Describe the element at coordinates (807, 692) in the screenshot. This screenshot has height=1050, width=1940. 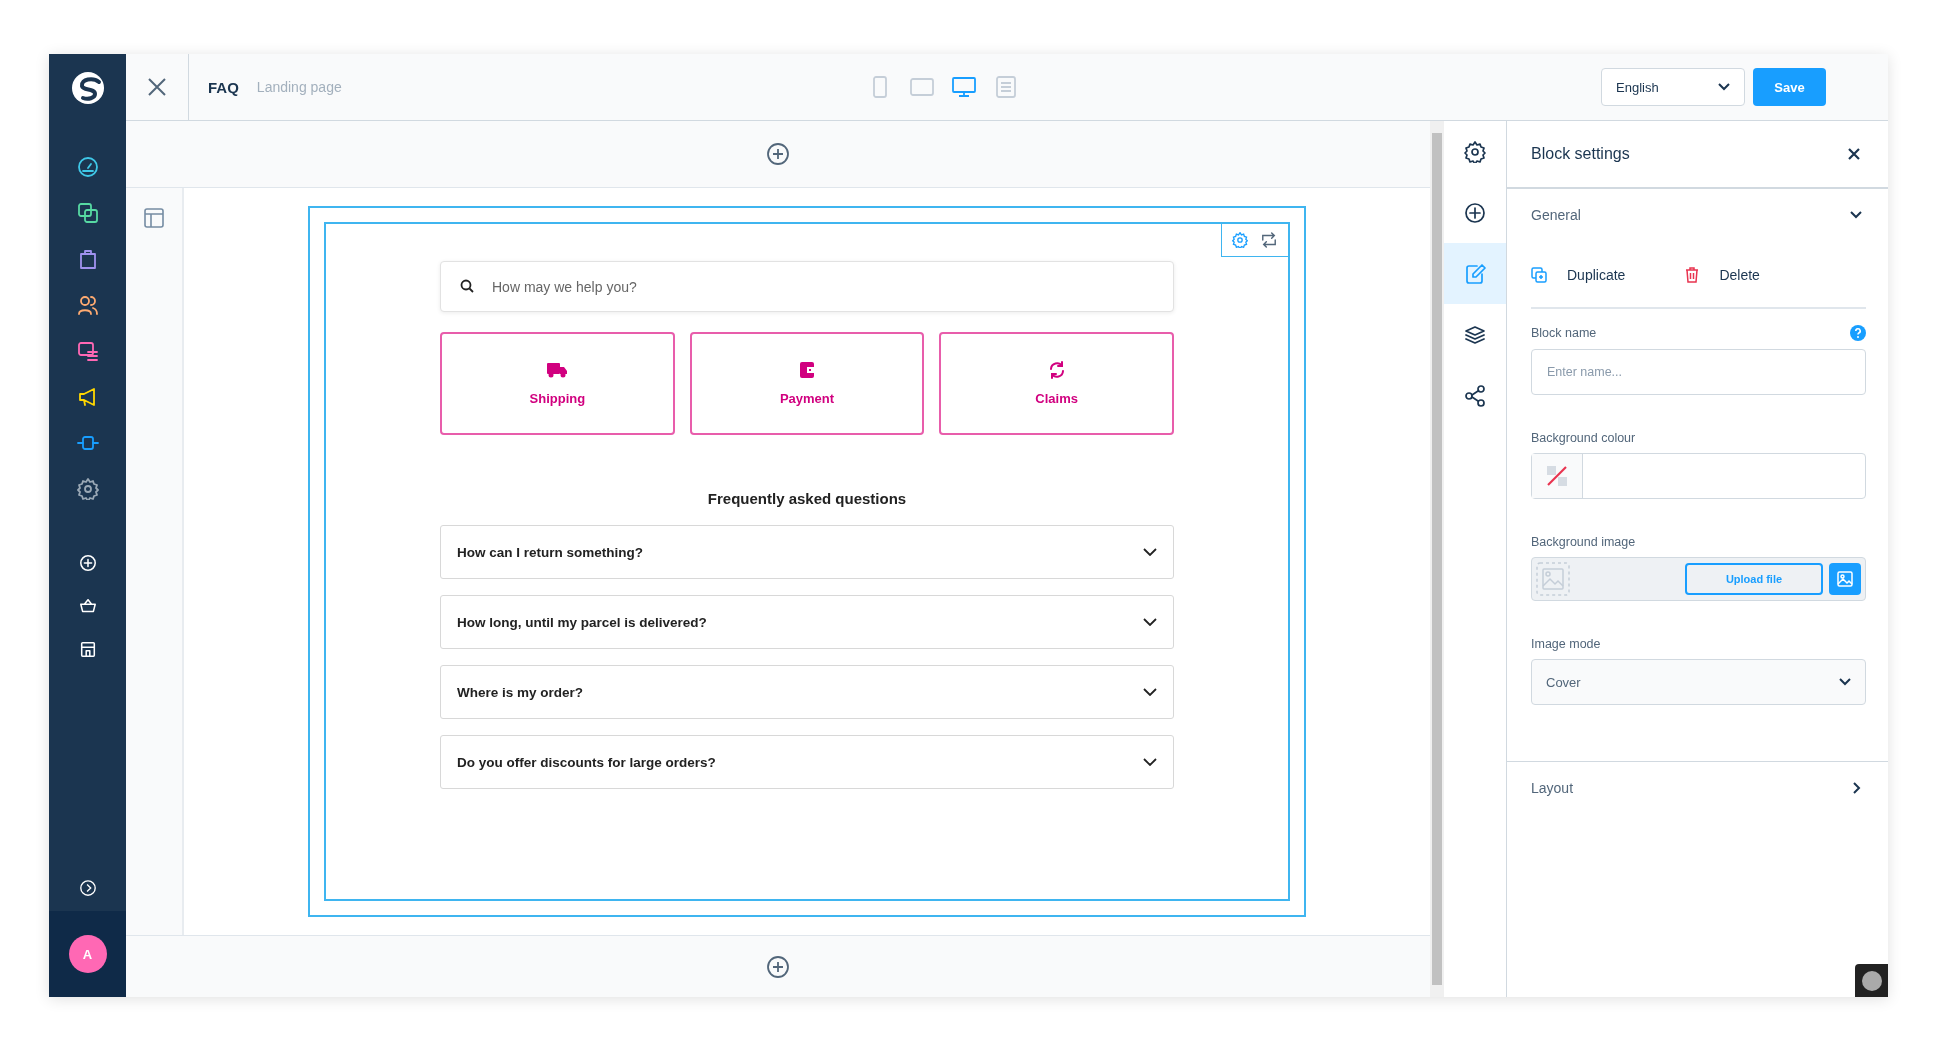
I see `question-row: Where is my order?` at that location.